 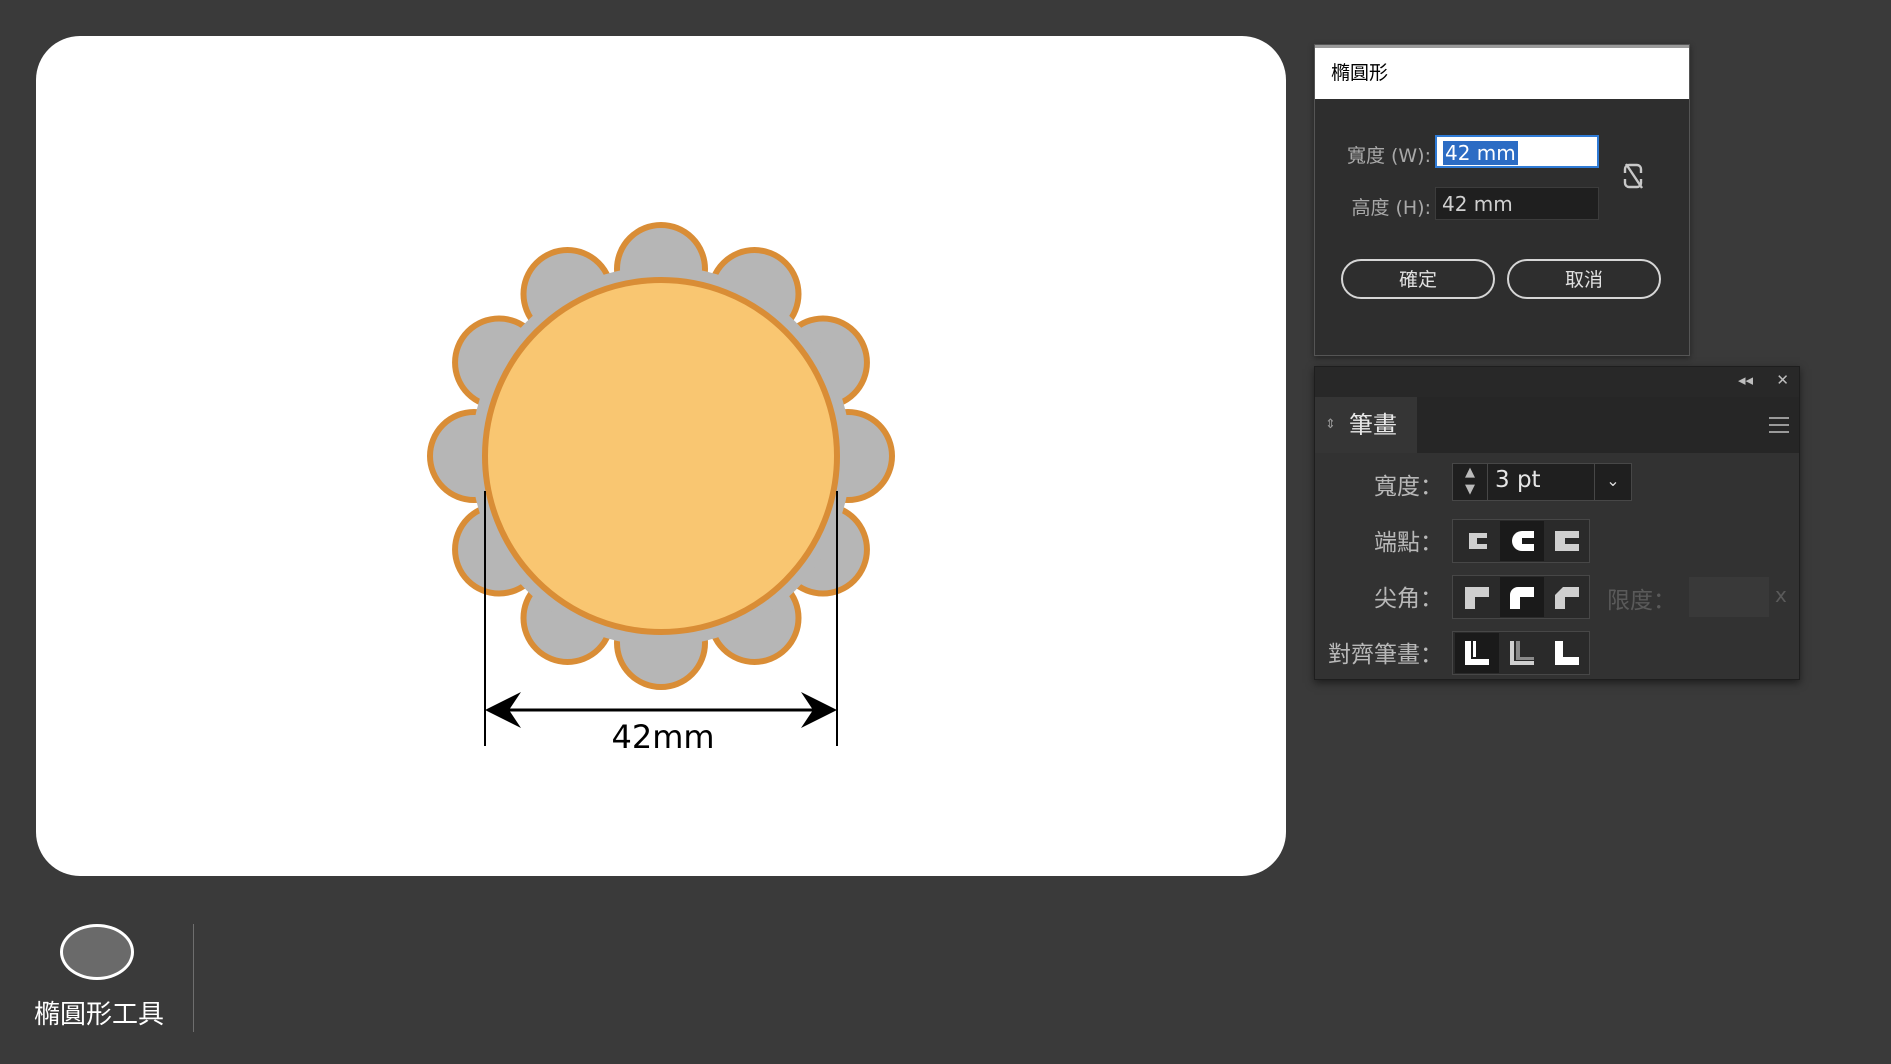 What do you see at coordinates (1408, 543) in the screenshot?
I see `cap-label: 端點：` at bounding box center [1408, 543].